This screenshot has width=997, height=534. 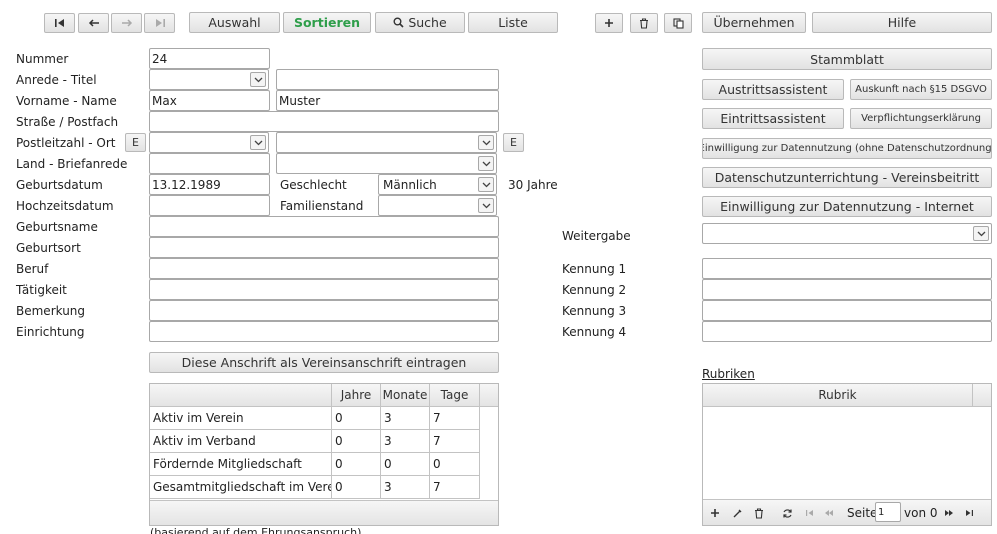 What do you see at coordinates (256, 530) in the screenshot?
I see `footnote-text: (basierend auf dem Ehrungsanspruch)` at bounding box center [256, 530].